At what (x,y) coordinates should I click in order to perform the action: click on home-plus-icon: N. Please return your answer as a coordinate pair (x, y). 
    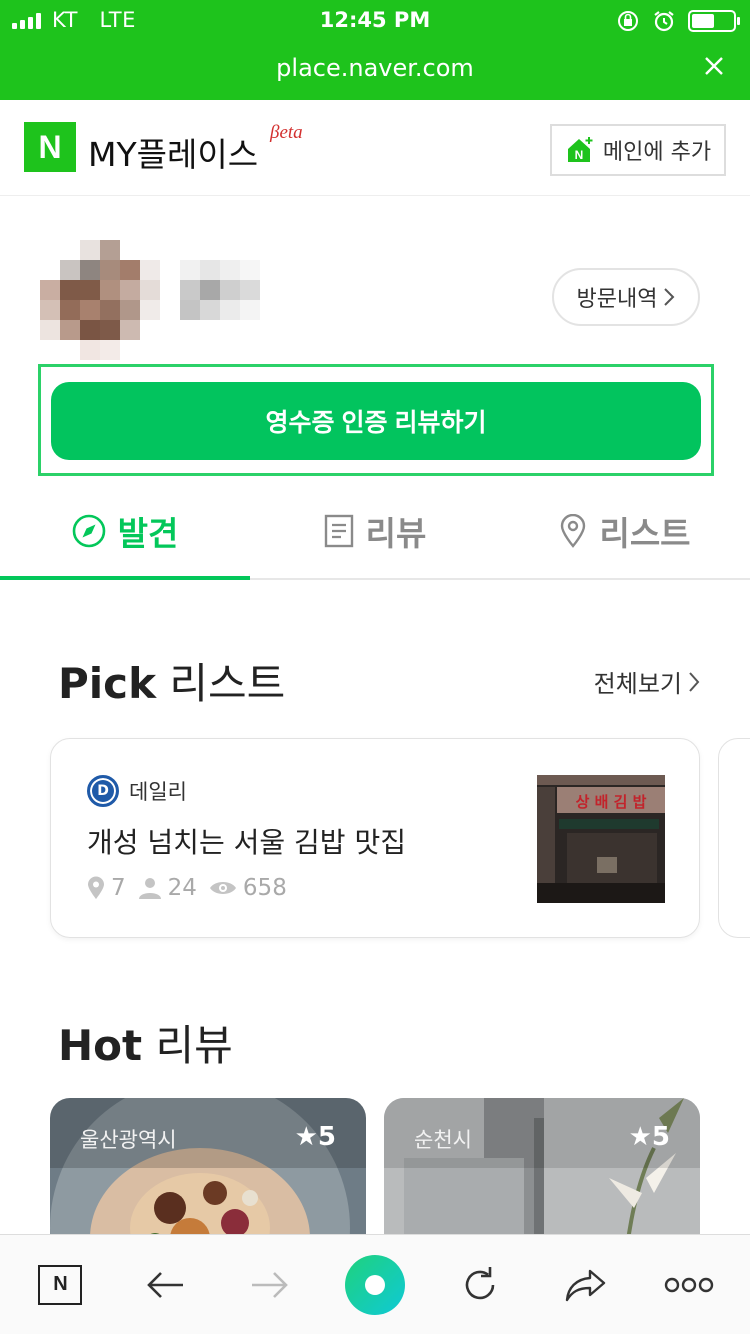
    Looking at the image, I should click on (580, 149).